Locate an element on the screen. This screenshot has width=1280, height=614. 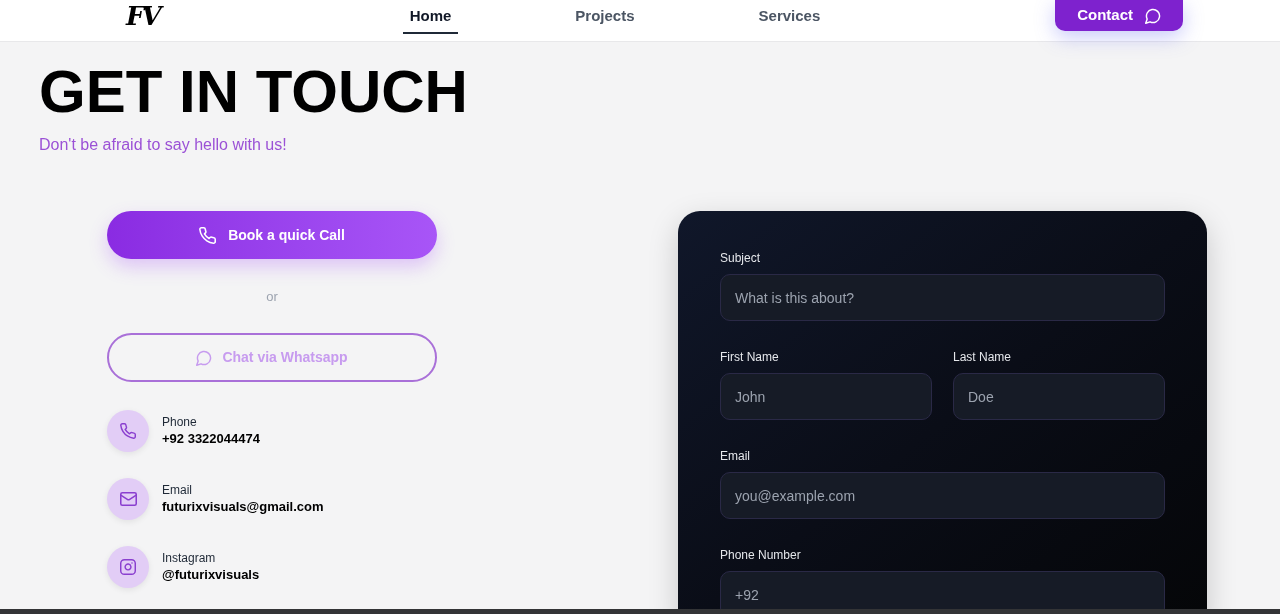
camera-icon is located at coordinates (128, 567).